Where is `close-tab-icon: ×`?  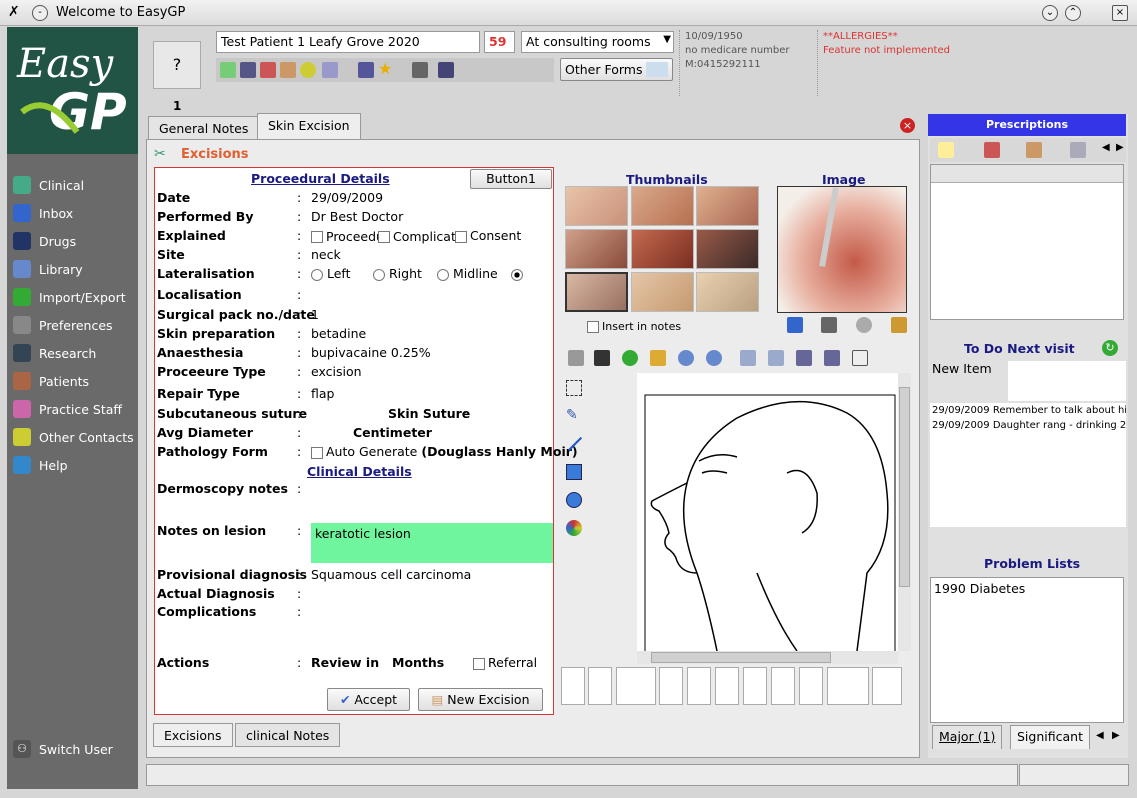 close-tab-icon: × is located at coordinates (907, 125).